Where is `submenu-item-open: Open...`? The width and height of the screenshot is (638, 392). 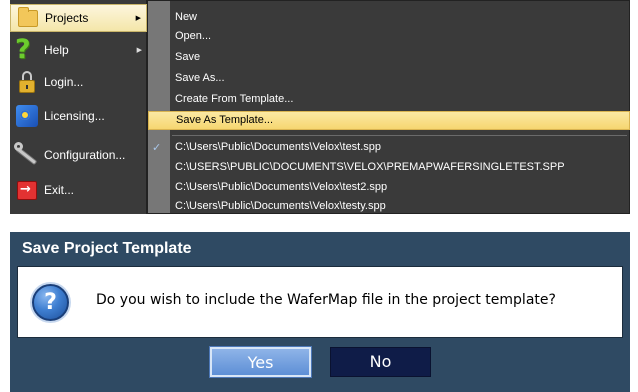
submenu-item-open: Open... is located at coordinates (400, 36).